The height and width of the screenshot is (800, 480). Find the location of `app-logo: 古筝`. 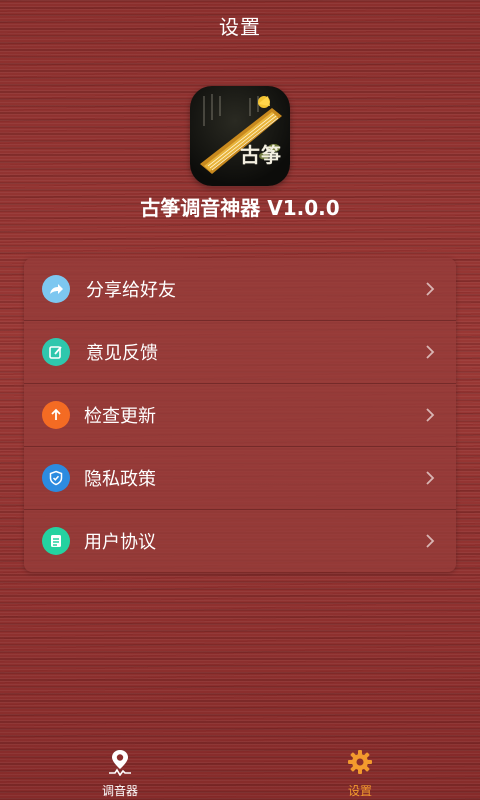

app-logo: 古筝 is located at coordinates (240, 136).